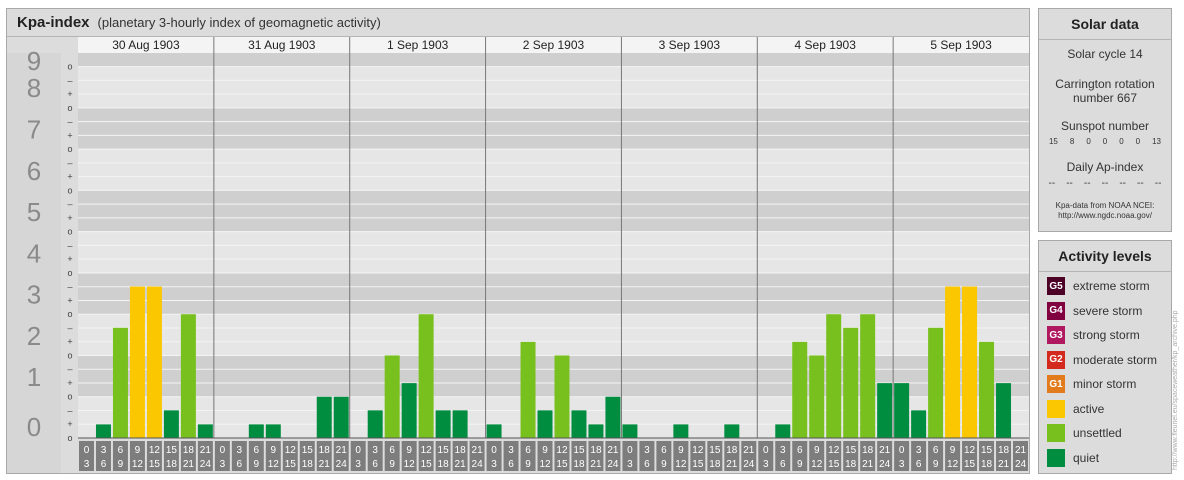  Describe the element at coordinates (554, 45) in the screenshot. I see `day-label: 2 Sep 1903` at that location.